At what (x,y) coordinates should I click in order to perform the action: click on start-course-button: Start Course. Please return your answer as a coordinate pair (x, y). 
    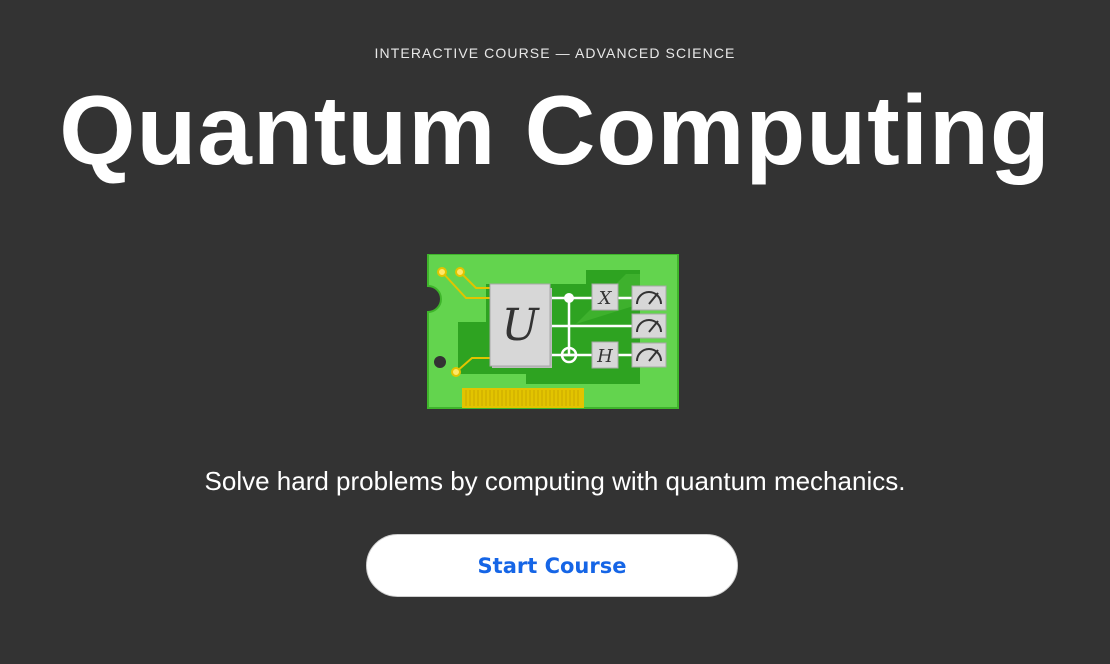
    Looking at the image, I should click on (552, 565).